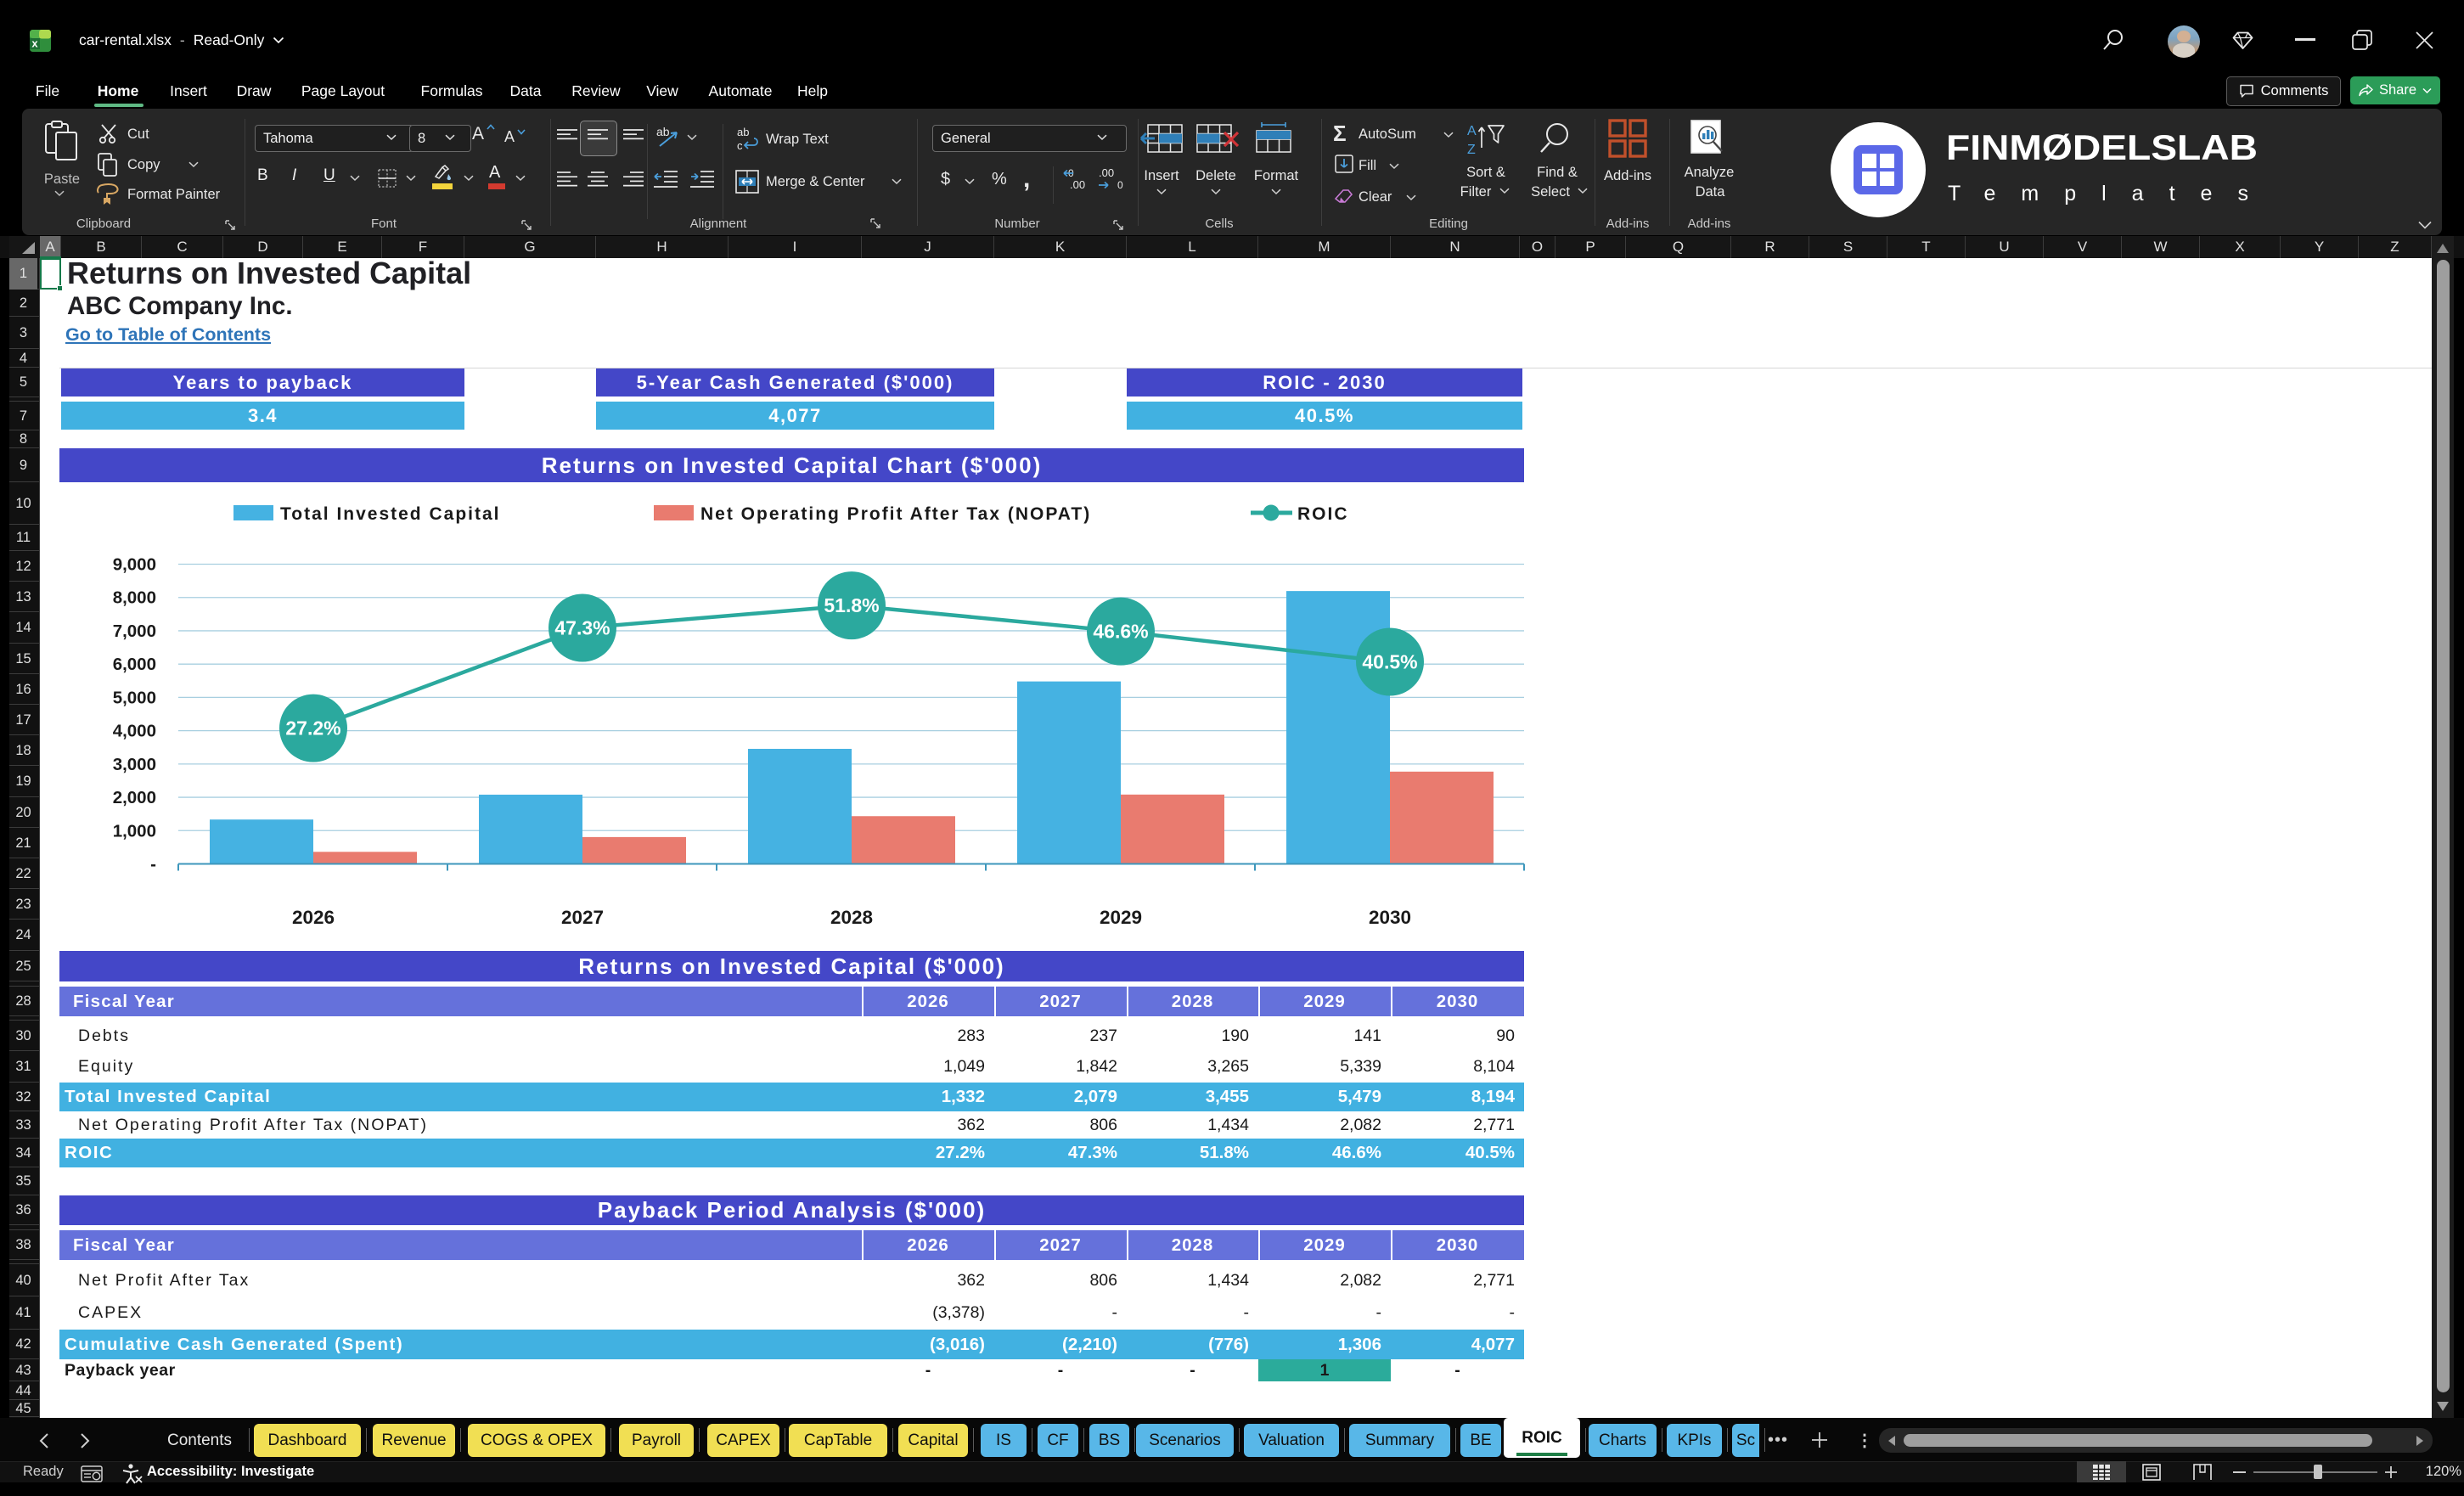 The image size is (2464, 1496). Describe the element at coordinates (134, 565) in the screenshot. I see `svg-text: 9,000` at that location.